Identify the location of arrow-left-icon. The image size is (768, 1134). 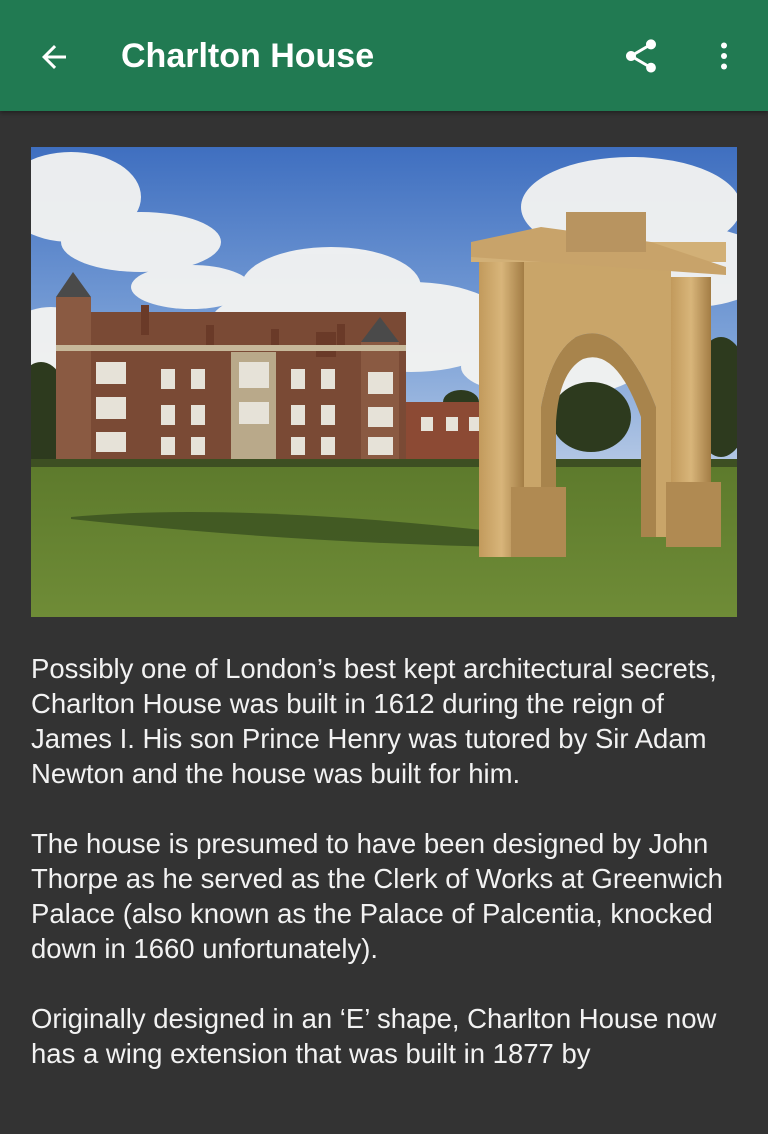
(54, 57).